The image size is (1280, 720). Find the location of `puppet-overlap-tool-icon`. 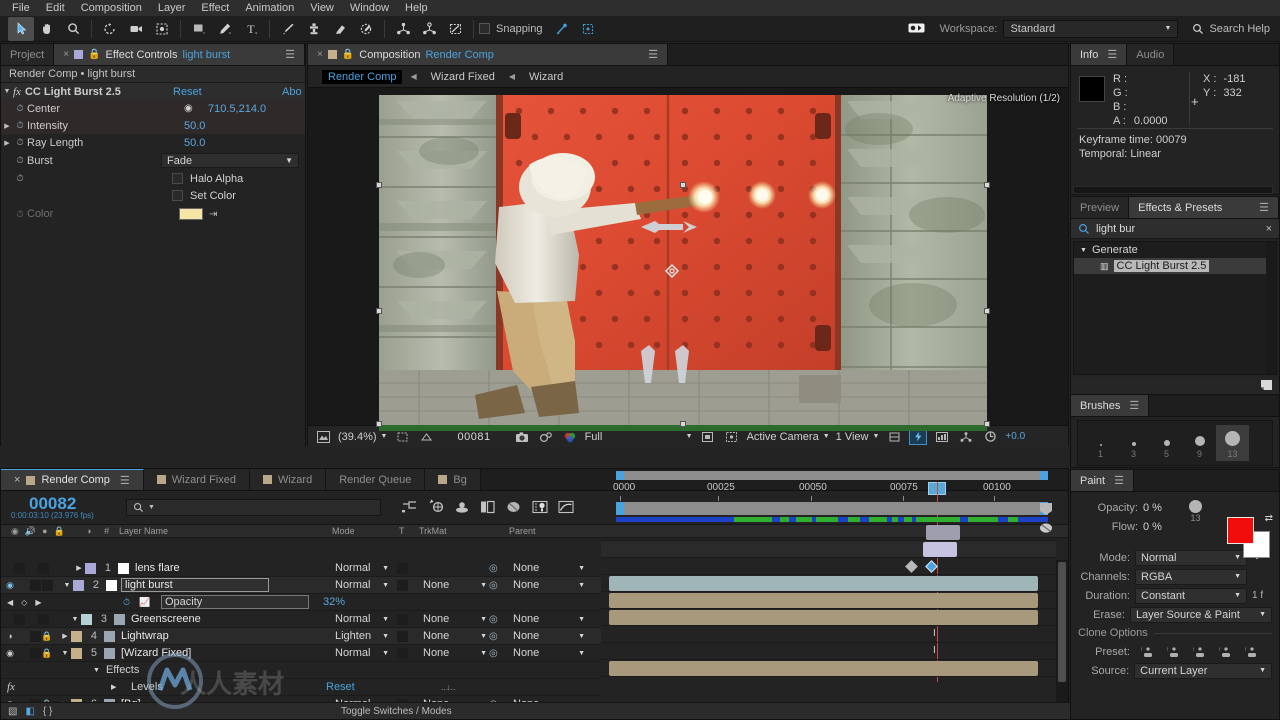

puppet-overlap-tool-icon is located at coordinates (429, 29).